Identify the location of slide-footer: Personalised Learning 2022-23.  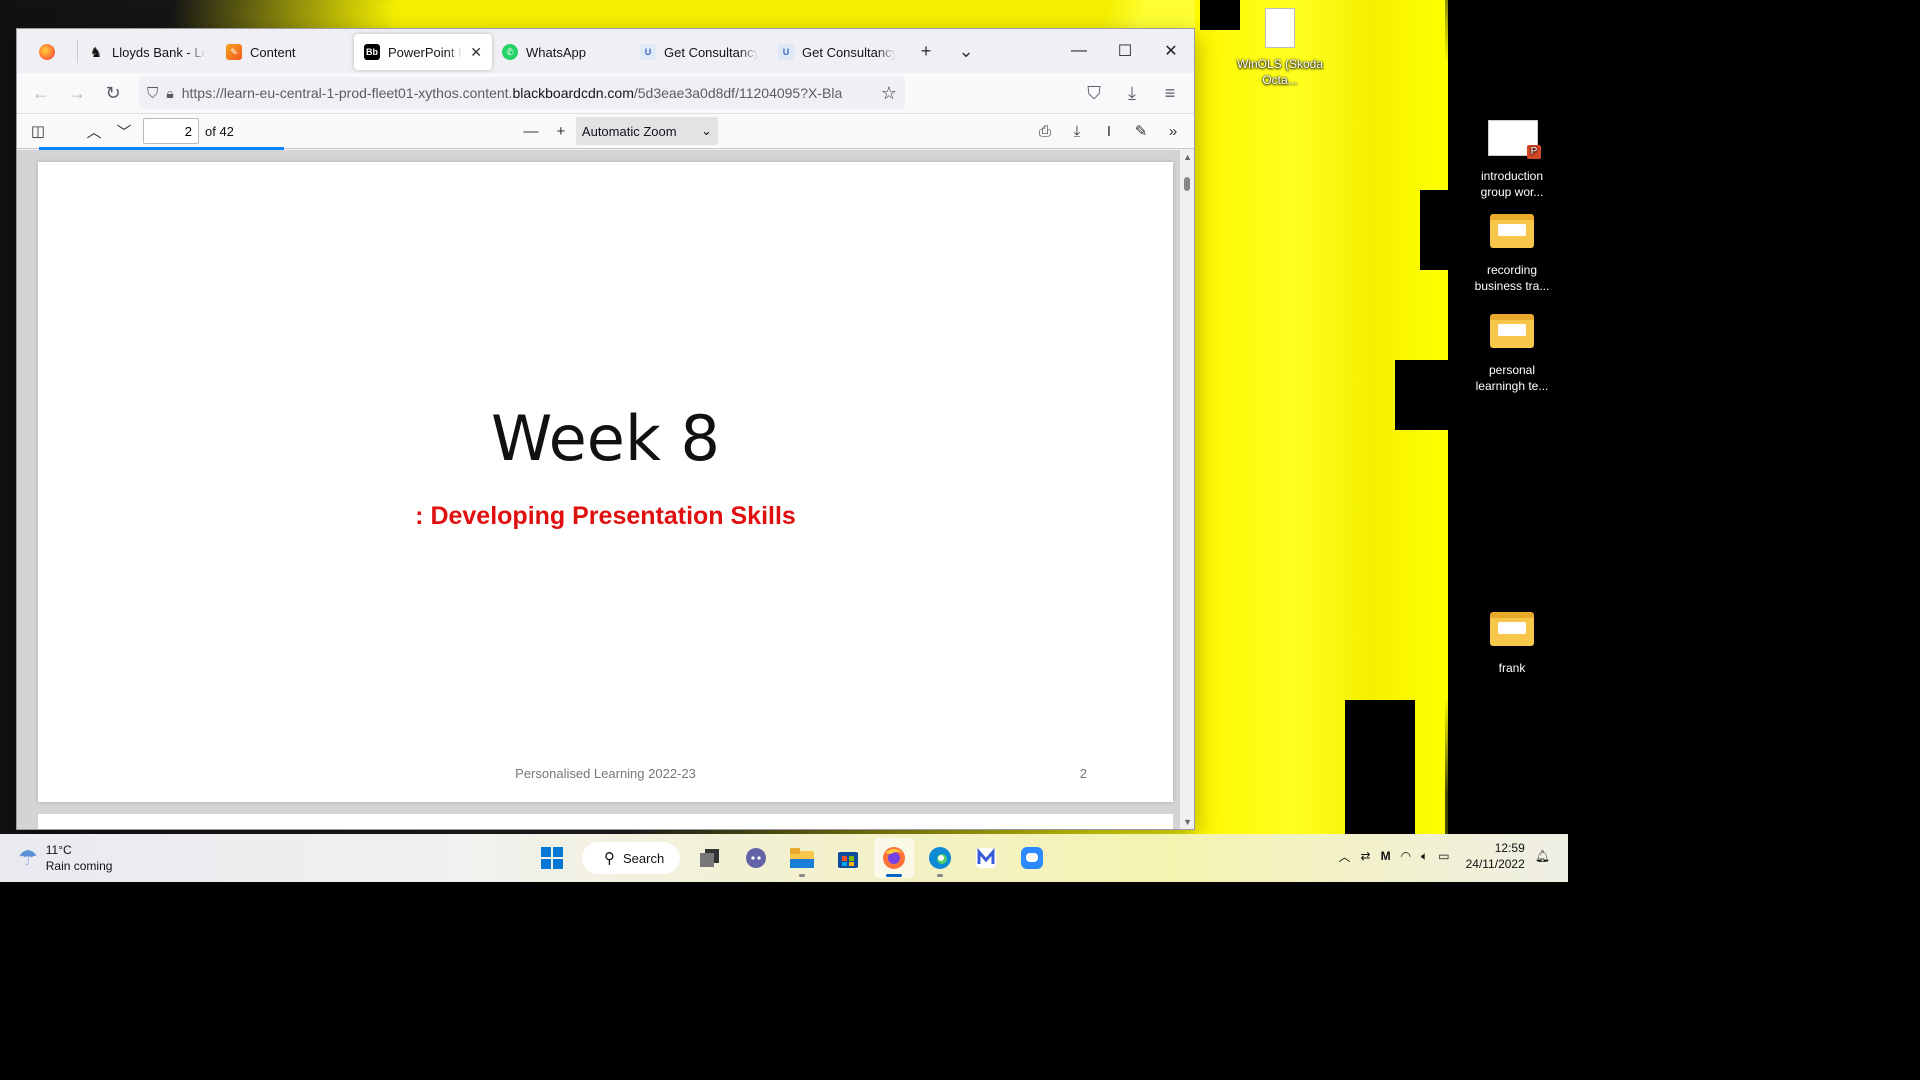
(605, 773).